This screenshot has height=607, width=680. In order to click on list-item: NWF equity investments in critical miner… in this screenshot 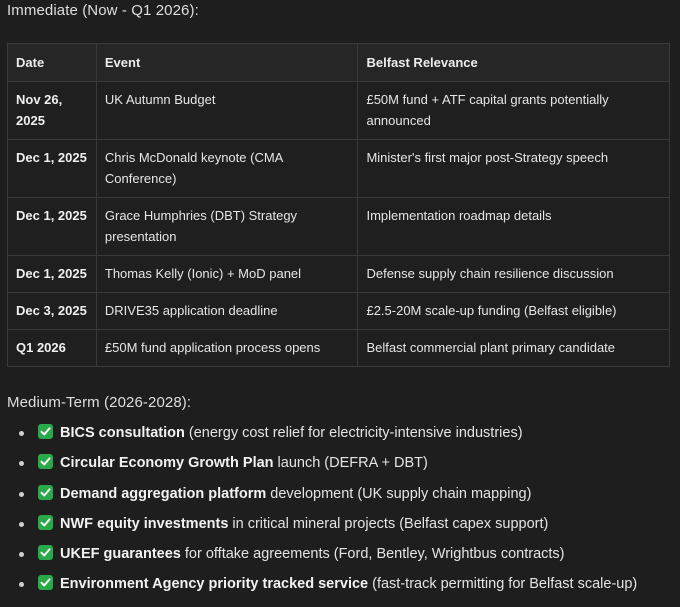, I will do `click(318, 524)`.